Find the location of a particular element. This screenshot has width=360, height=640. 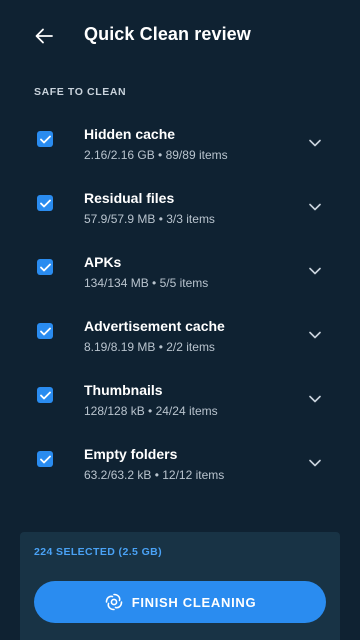

list-item: Thumbnails 128/128 kB • 24/24 items is located at coordinates (180, 400).